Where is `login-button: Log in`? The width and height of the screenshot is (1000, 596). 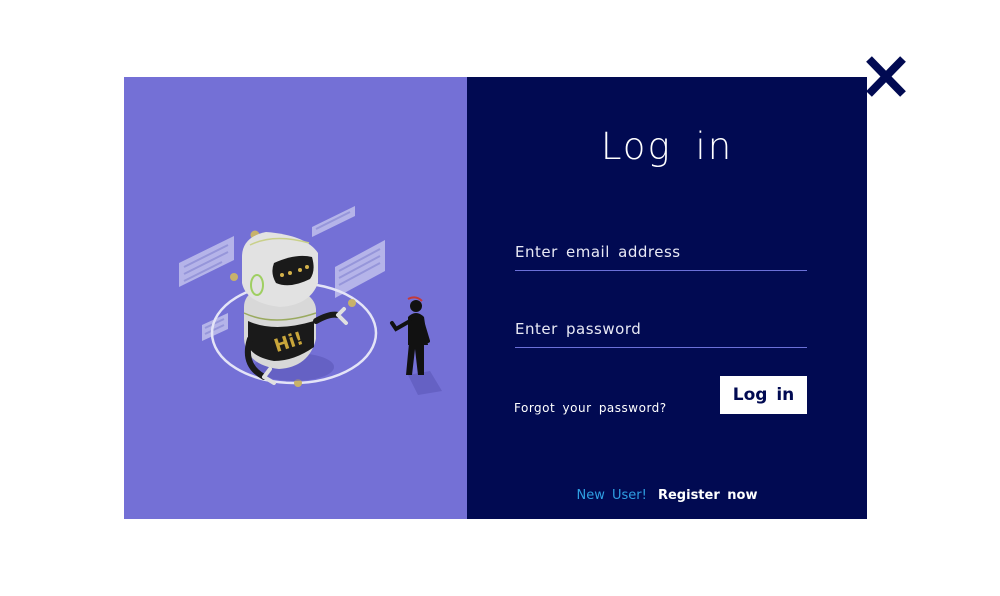 login-button: Log in is located at coordinates (763, 395).